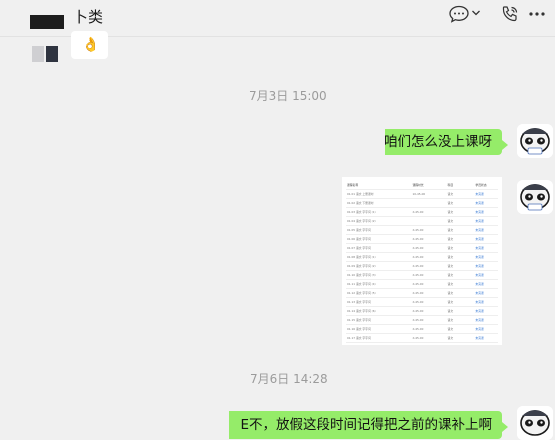 The image size is (555, 440). Describe the element at coordinates (510, 14) in the screenshot. I see `phone-call-icon` at that location.